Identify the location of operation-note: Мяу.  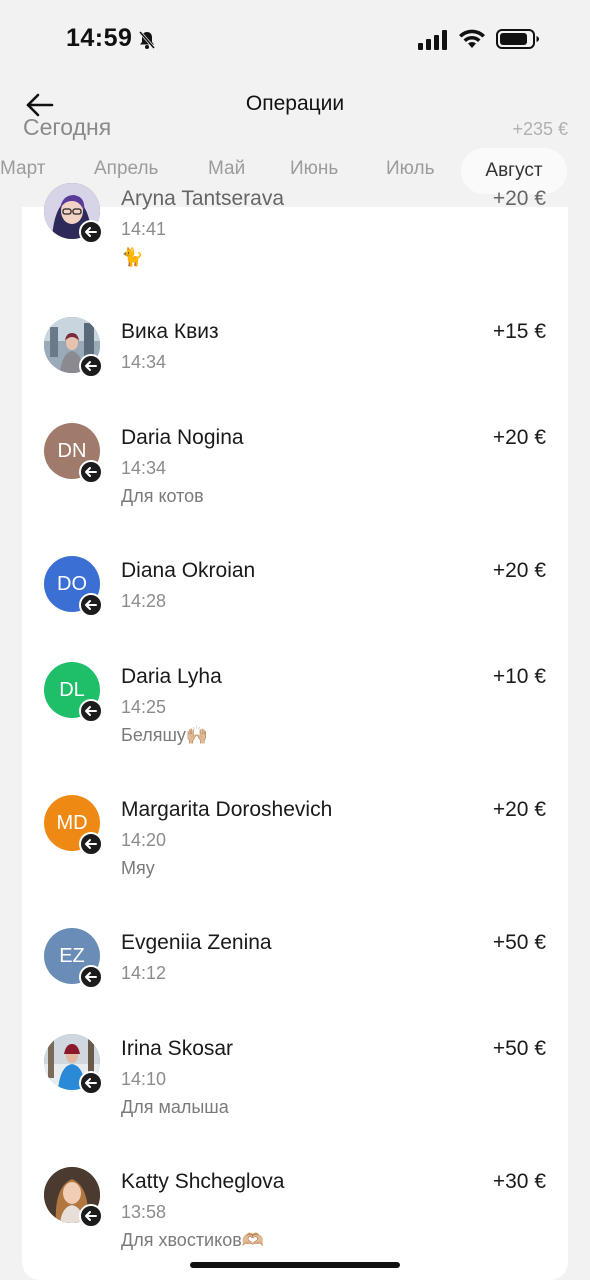
(138, 868).